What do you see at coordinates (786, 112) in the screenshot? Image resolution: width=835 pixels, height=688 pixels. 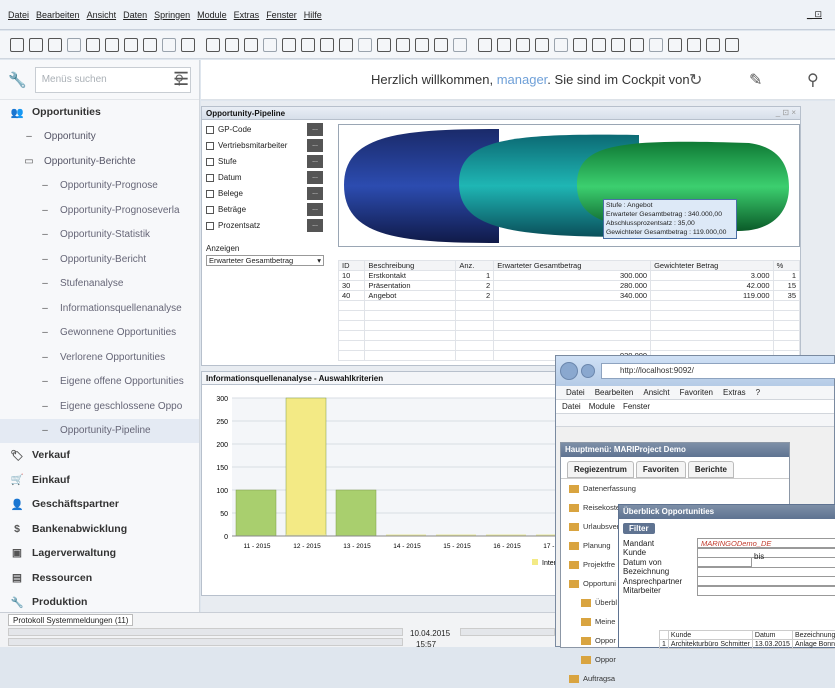 I see `window-controls: _ ⊡ ×` at bounding box center [786, 112].